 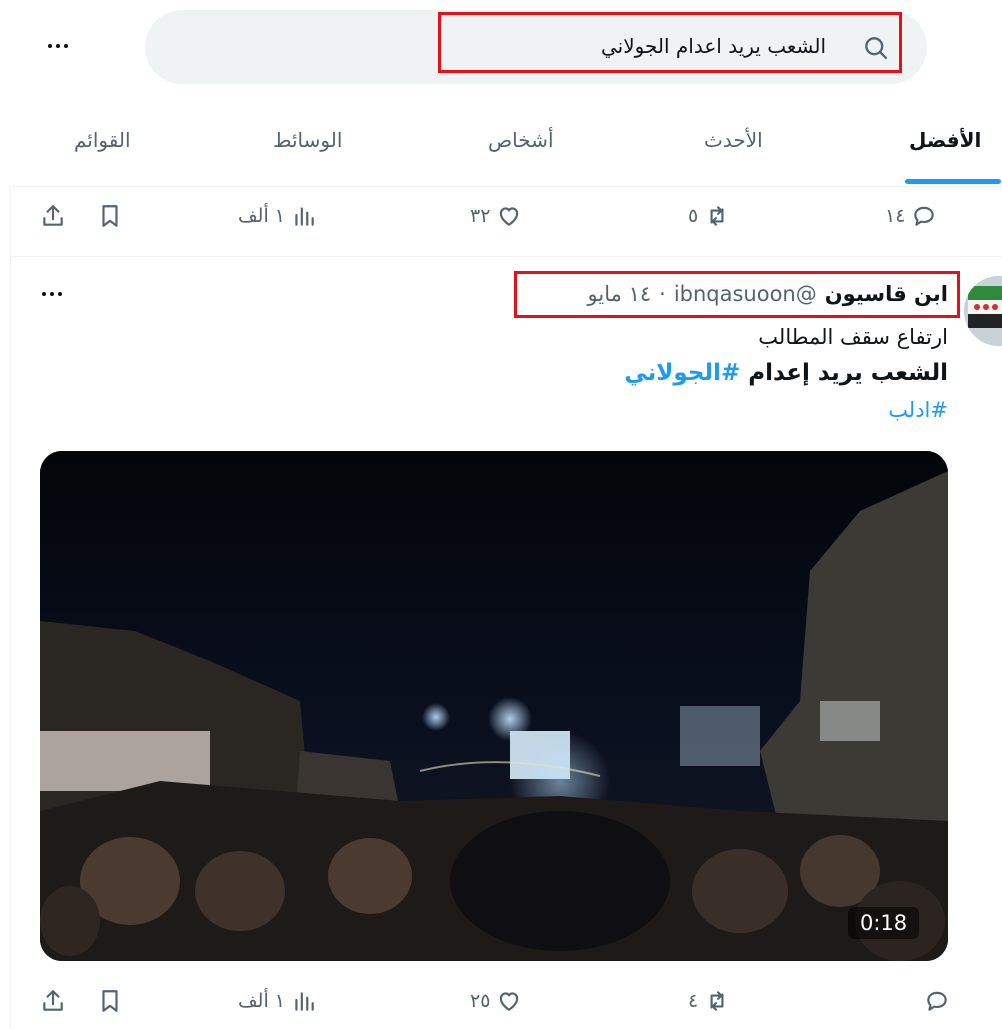 I want to click on reply-button: ١٤, so click(x=911, y=216).